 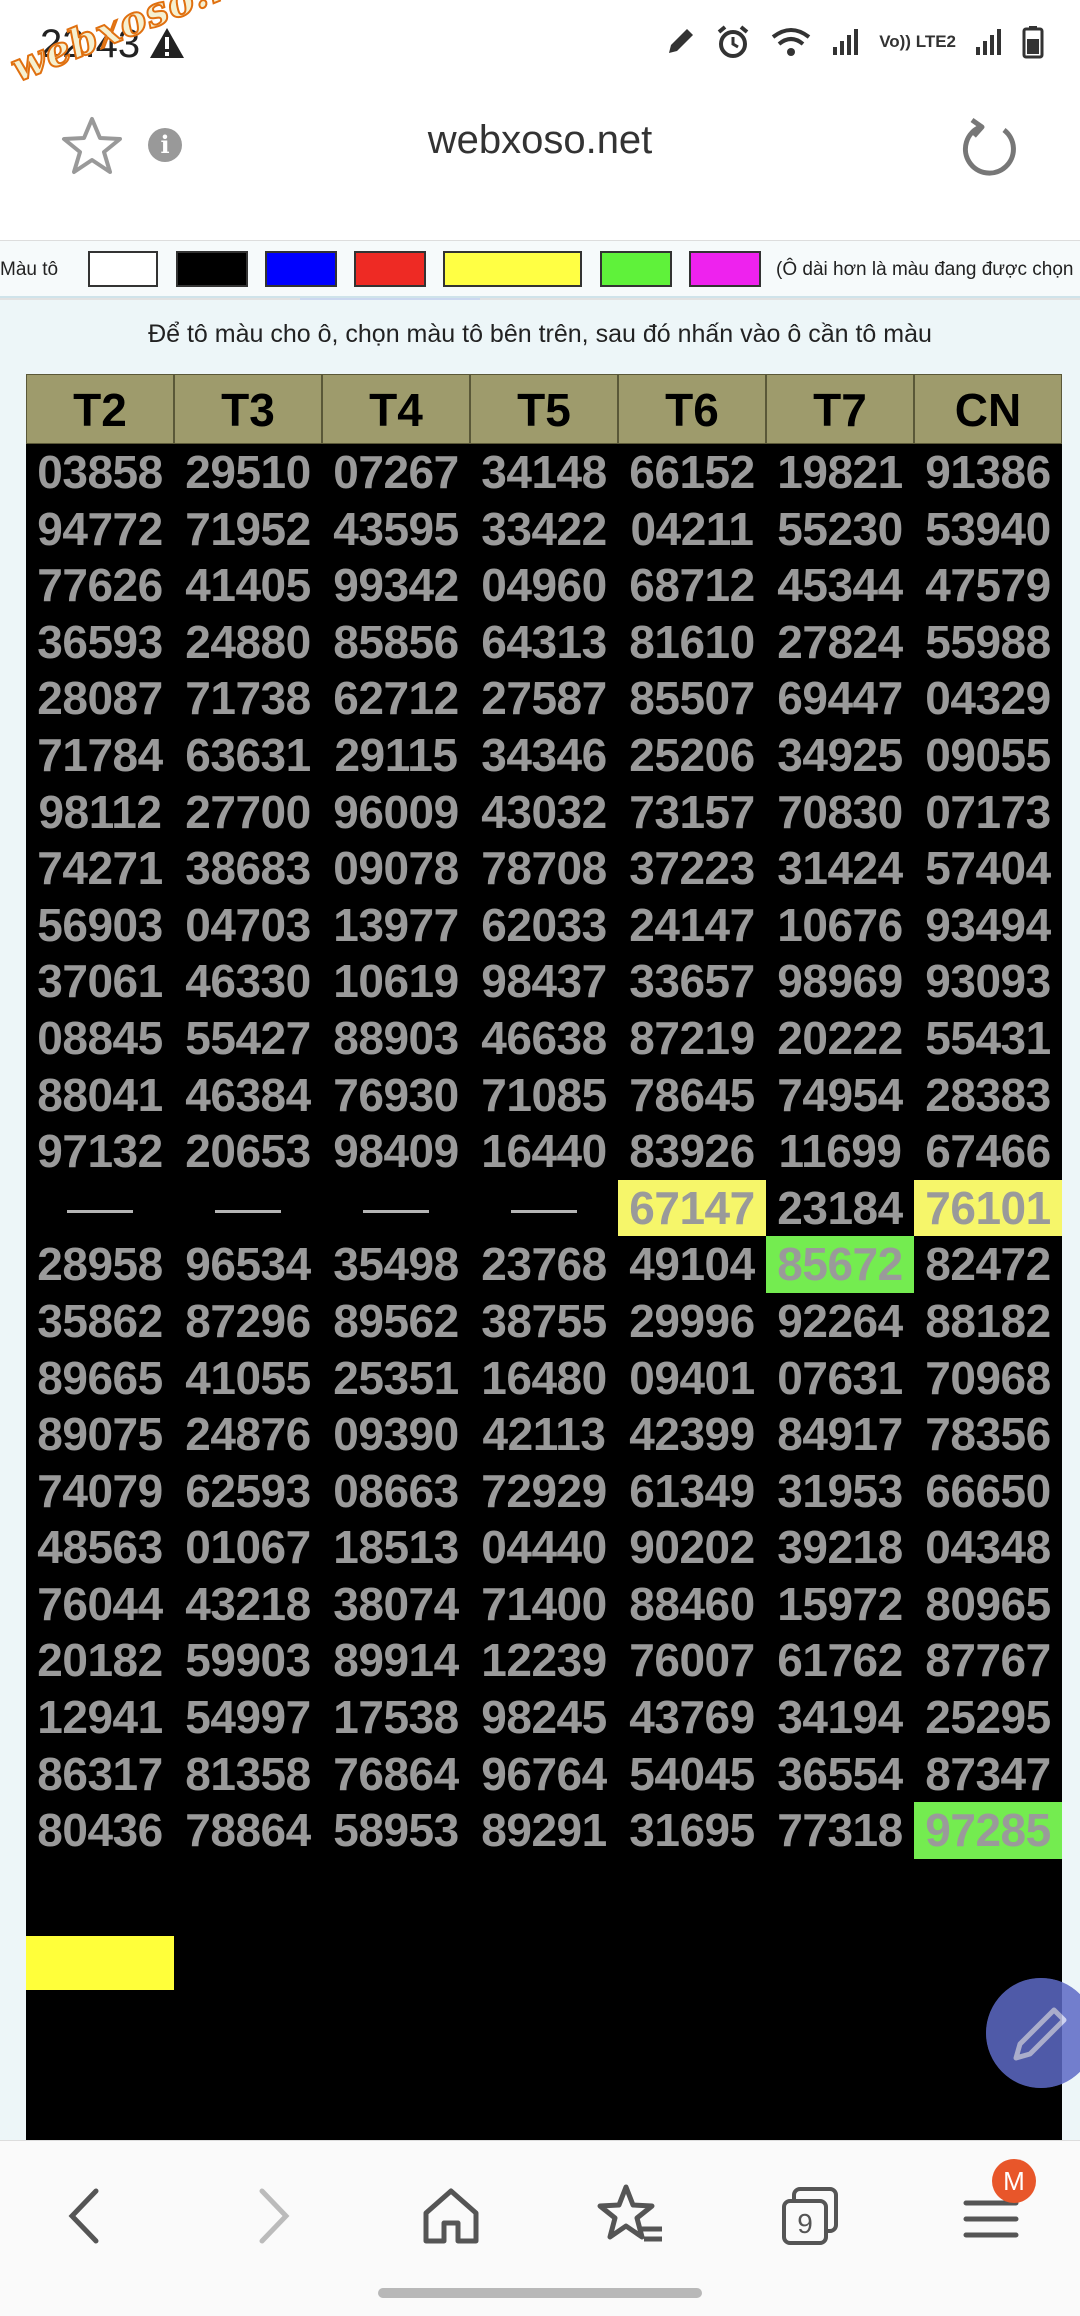 I want to click on number-cell: 24876, so click(x=248, y=1434).